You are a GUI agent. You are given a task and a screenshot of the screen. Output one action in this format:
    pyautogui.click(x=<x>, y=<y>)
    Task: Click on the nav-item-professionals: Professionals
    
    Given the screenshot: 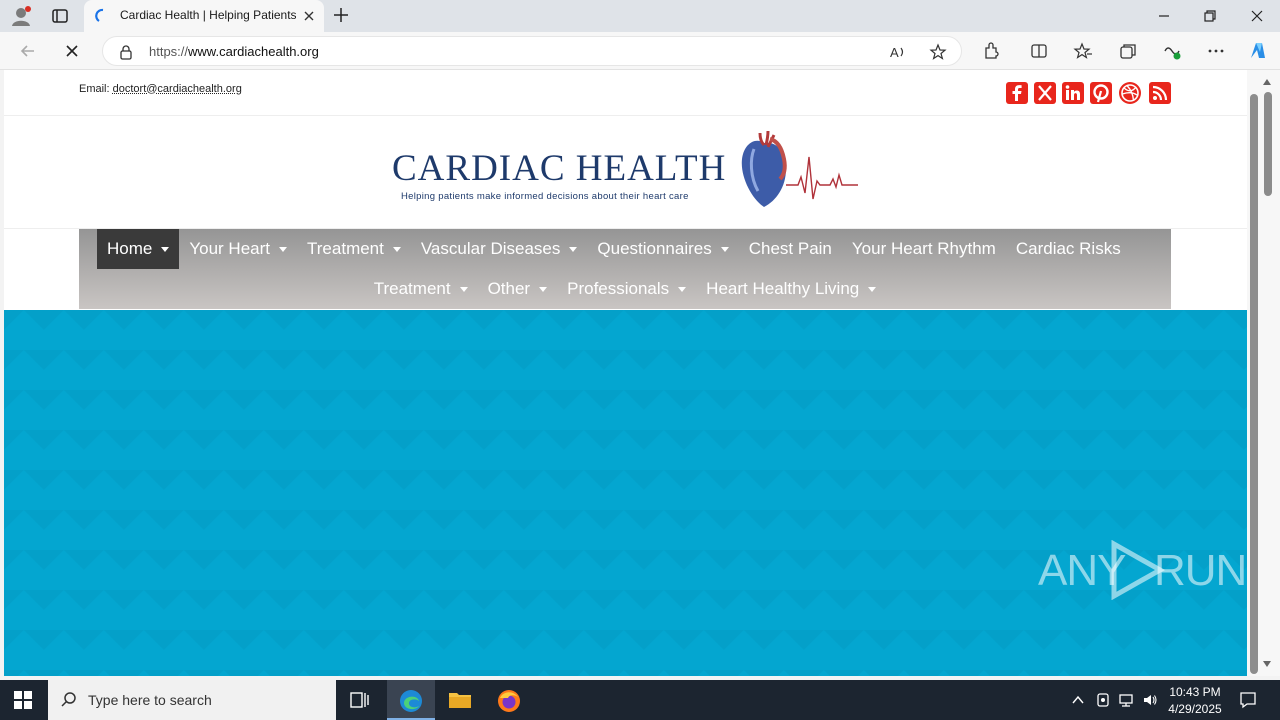 What is the action you would take?
    pyautogui.click(x=626, y=289)
    